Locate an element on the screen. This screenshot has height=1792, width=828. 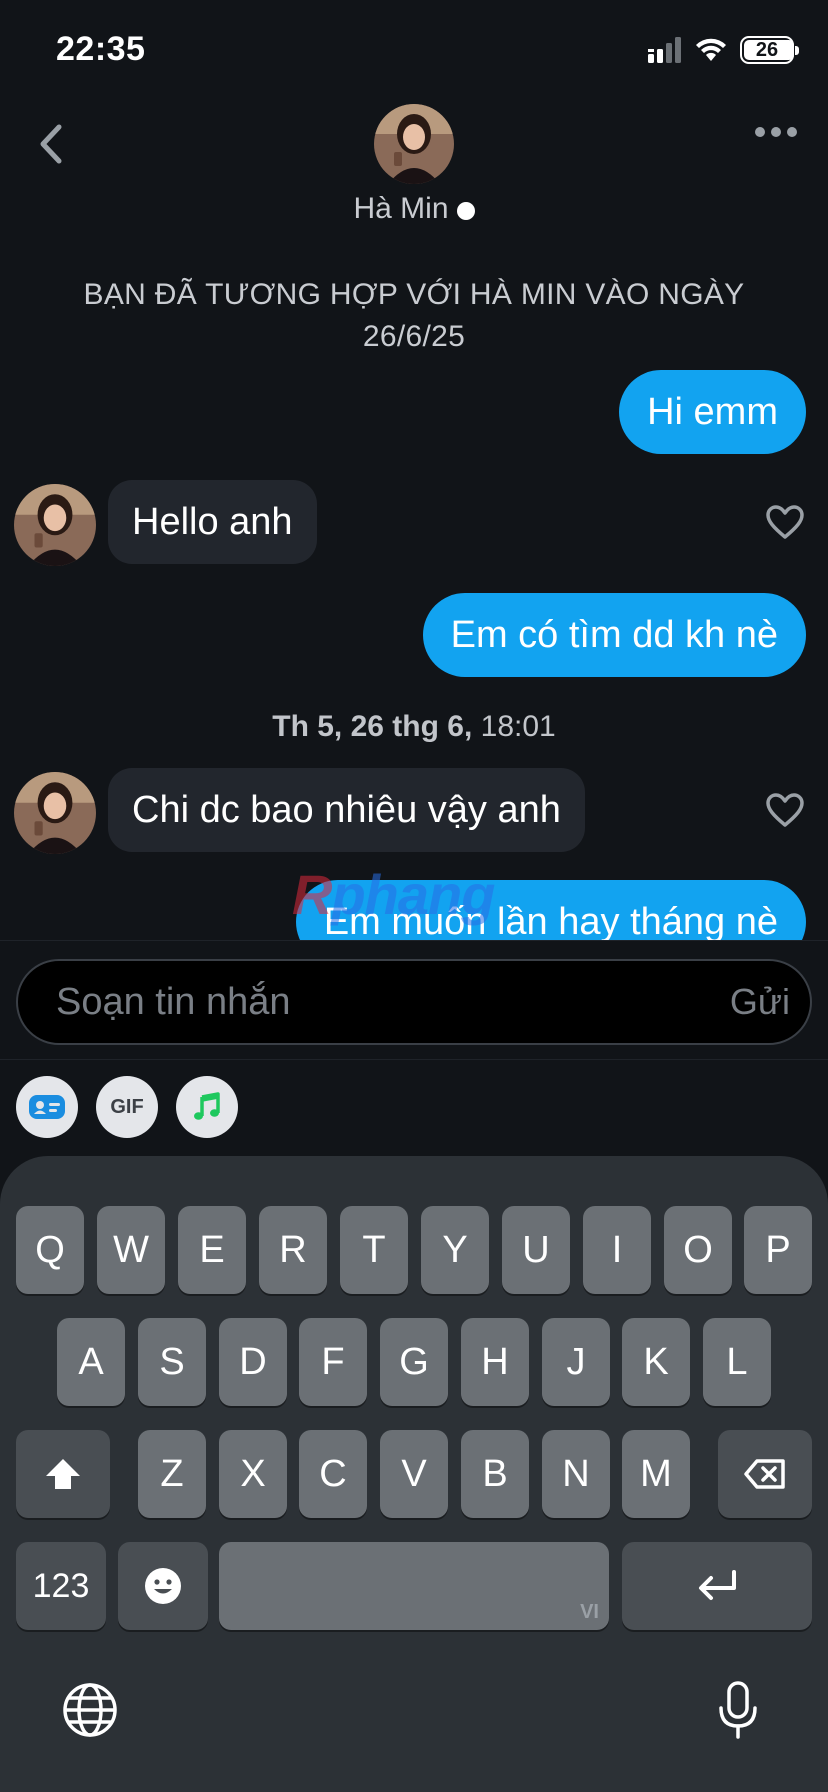
key-r: R is located at coordinates (293, 1250).